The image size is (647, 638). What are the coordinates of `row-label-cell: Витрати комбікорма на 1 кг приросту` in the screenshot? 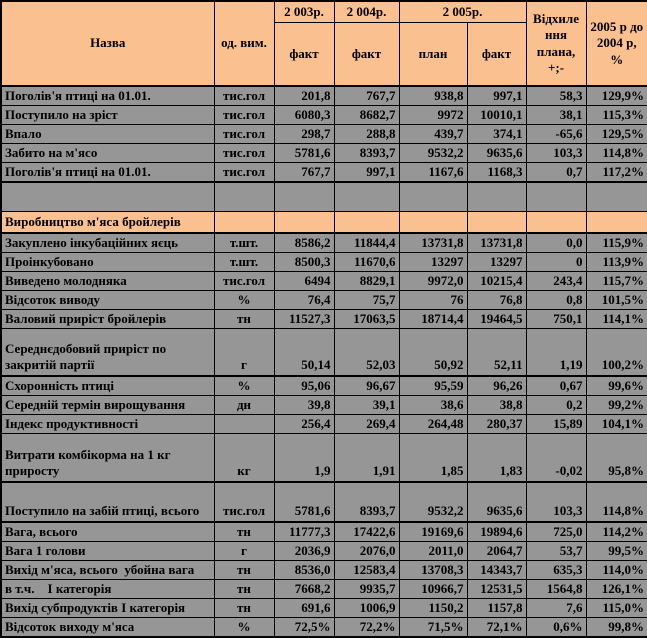 It's located at (107, 458).